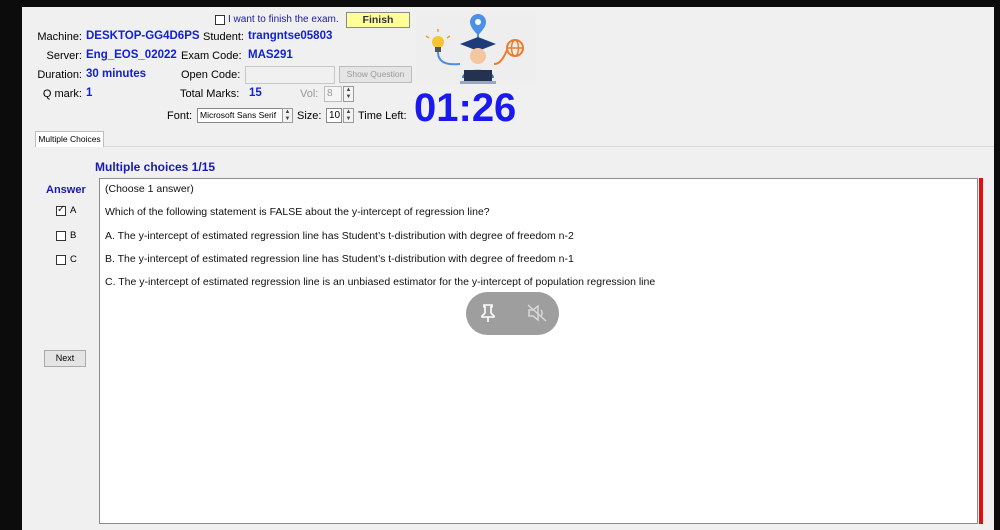  What do you see at coordinates (290, 36) in the screenshot?
I see `student-value: trangntse05803` at bounding box center [290, 36].